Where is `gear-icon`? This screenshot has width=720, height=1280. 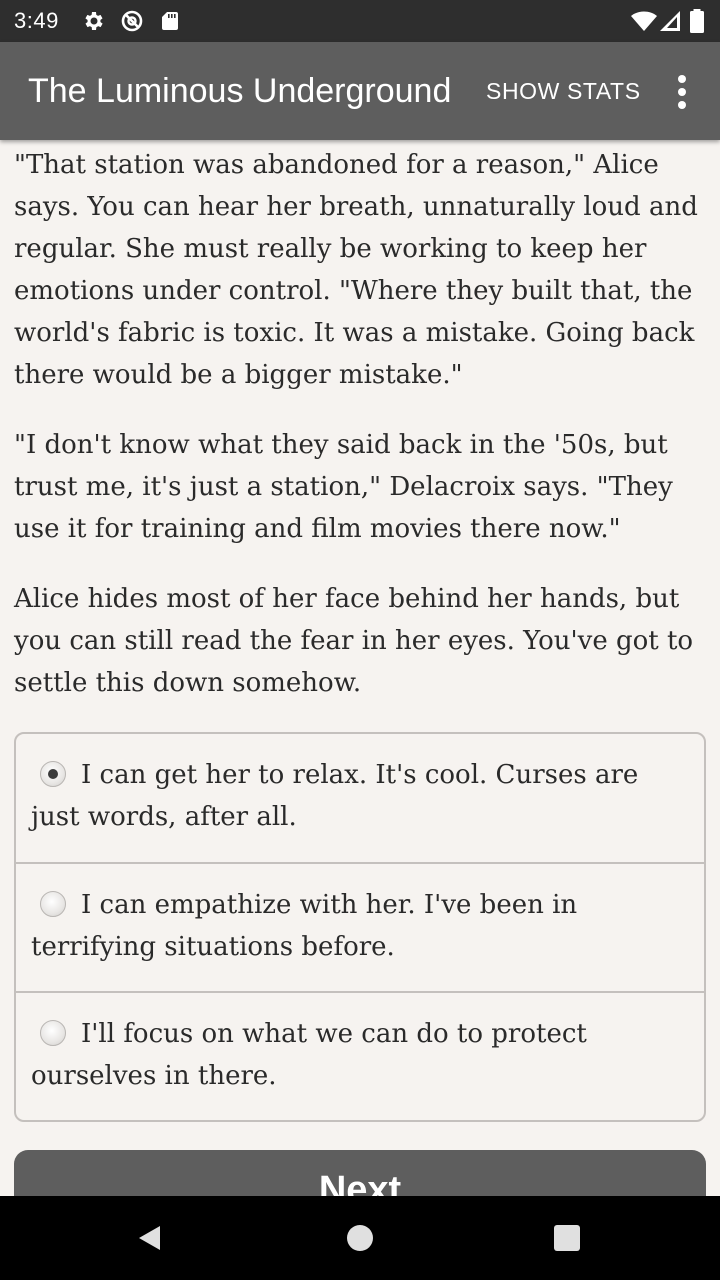 gear-icon is located at coordinates (94, 21).